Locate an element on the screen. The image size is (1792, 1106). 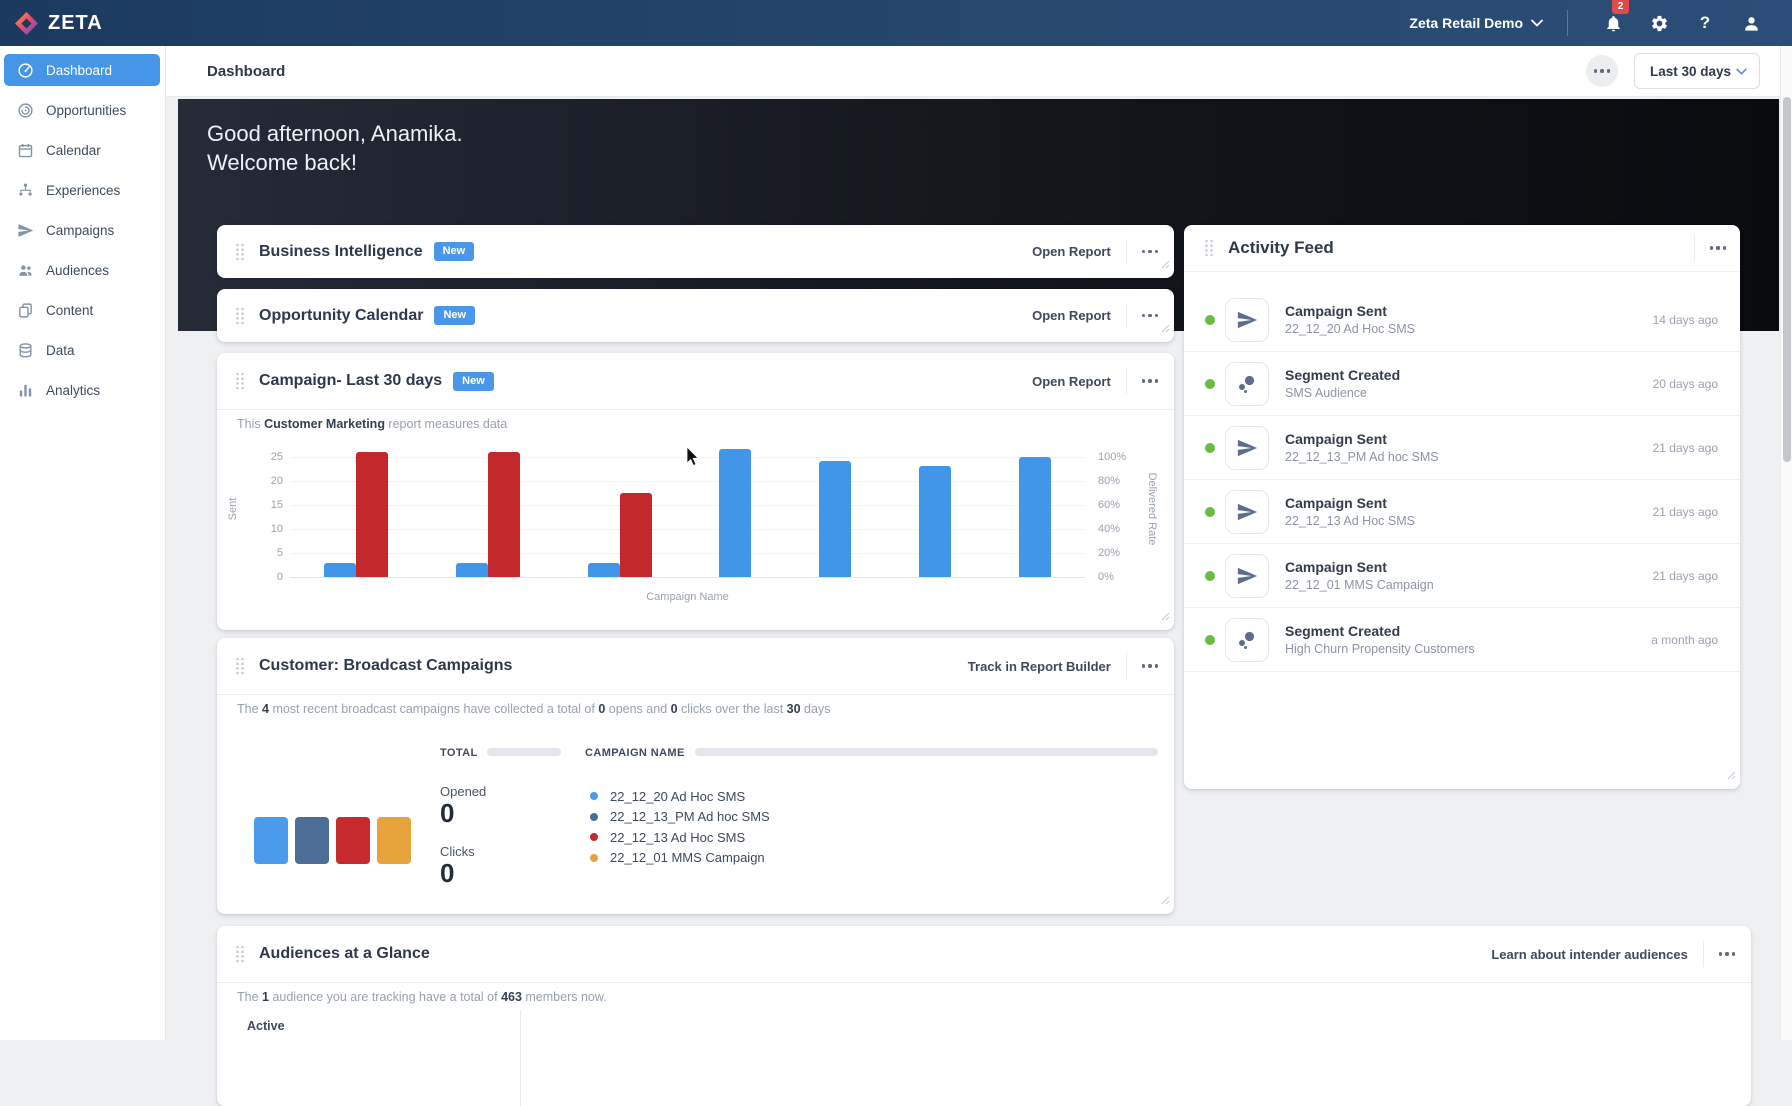
sidebar-item-audiences: Audiences is located at coordinates (82, 270).